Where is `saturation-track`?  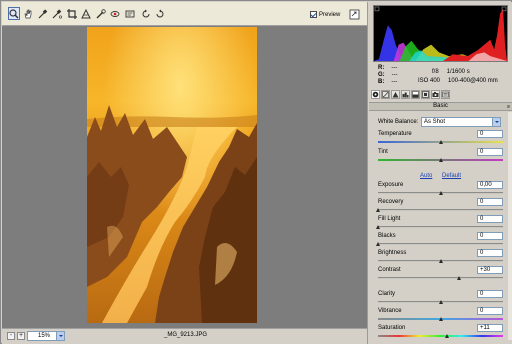 saturation-track is located at coordinates (440, 336).